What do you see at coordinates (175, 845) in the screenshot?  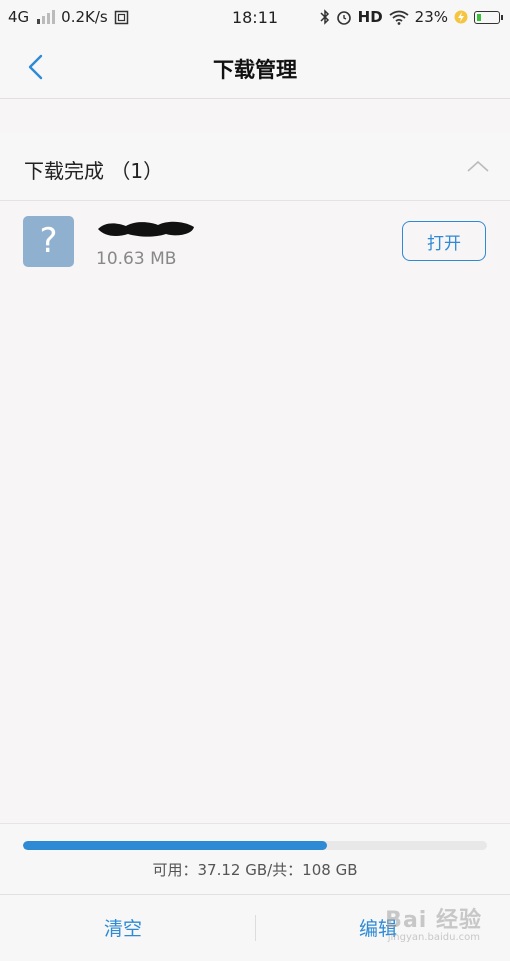 I see `storage-progress-fill` at bounding box center [175, 845].